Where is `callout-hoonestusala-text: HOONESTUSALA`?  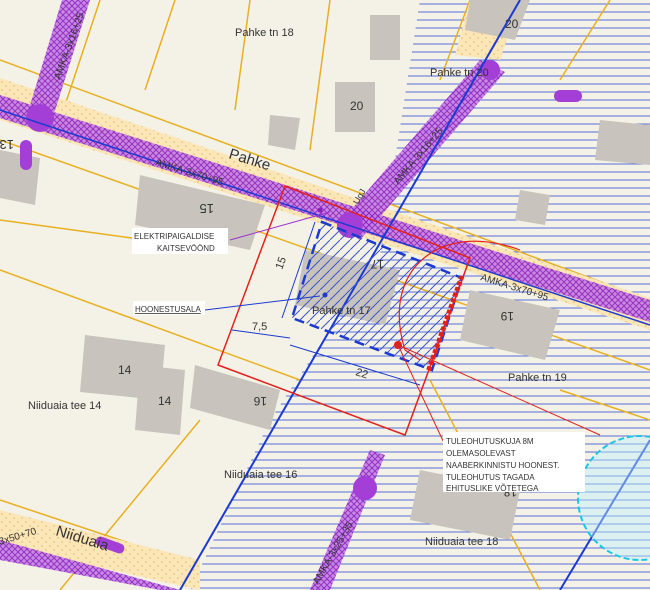 callout-hoonestusala-text: HOONESTUSALA is located at coordinates (168, 309).